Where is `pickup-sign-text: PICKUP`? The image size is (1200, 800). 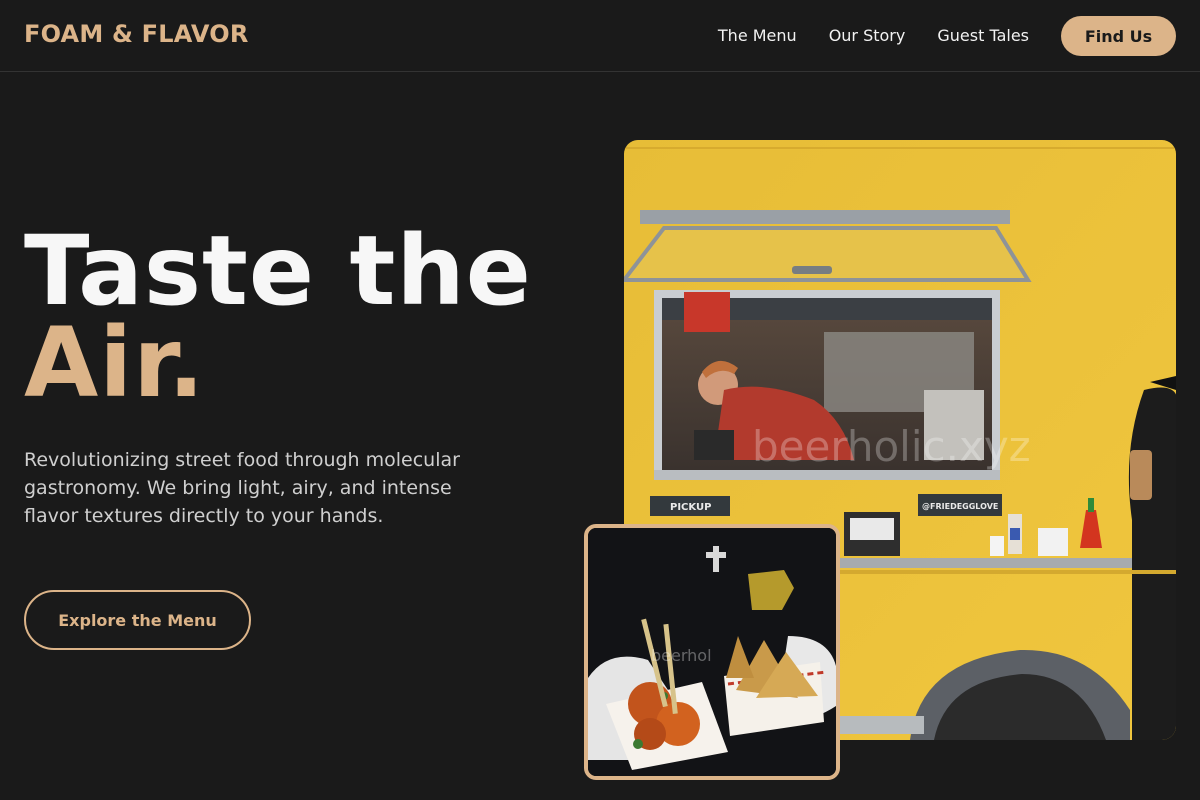
pickup-sign-text: PICKUP is located at coordinates (690, 507).